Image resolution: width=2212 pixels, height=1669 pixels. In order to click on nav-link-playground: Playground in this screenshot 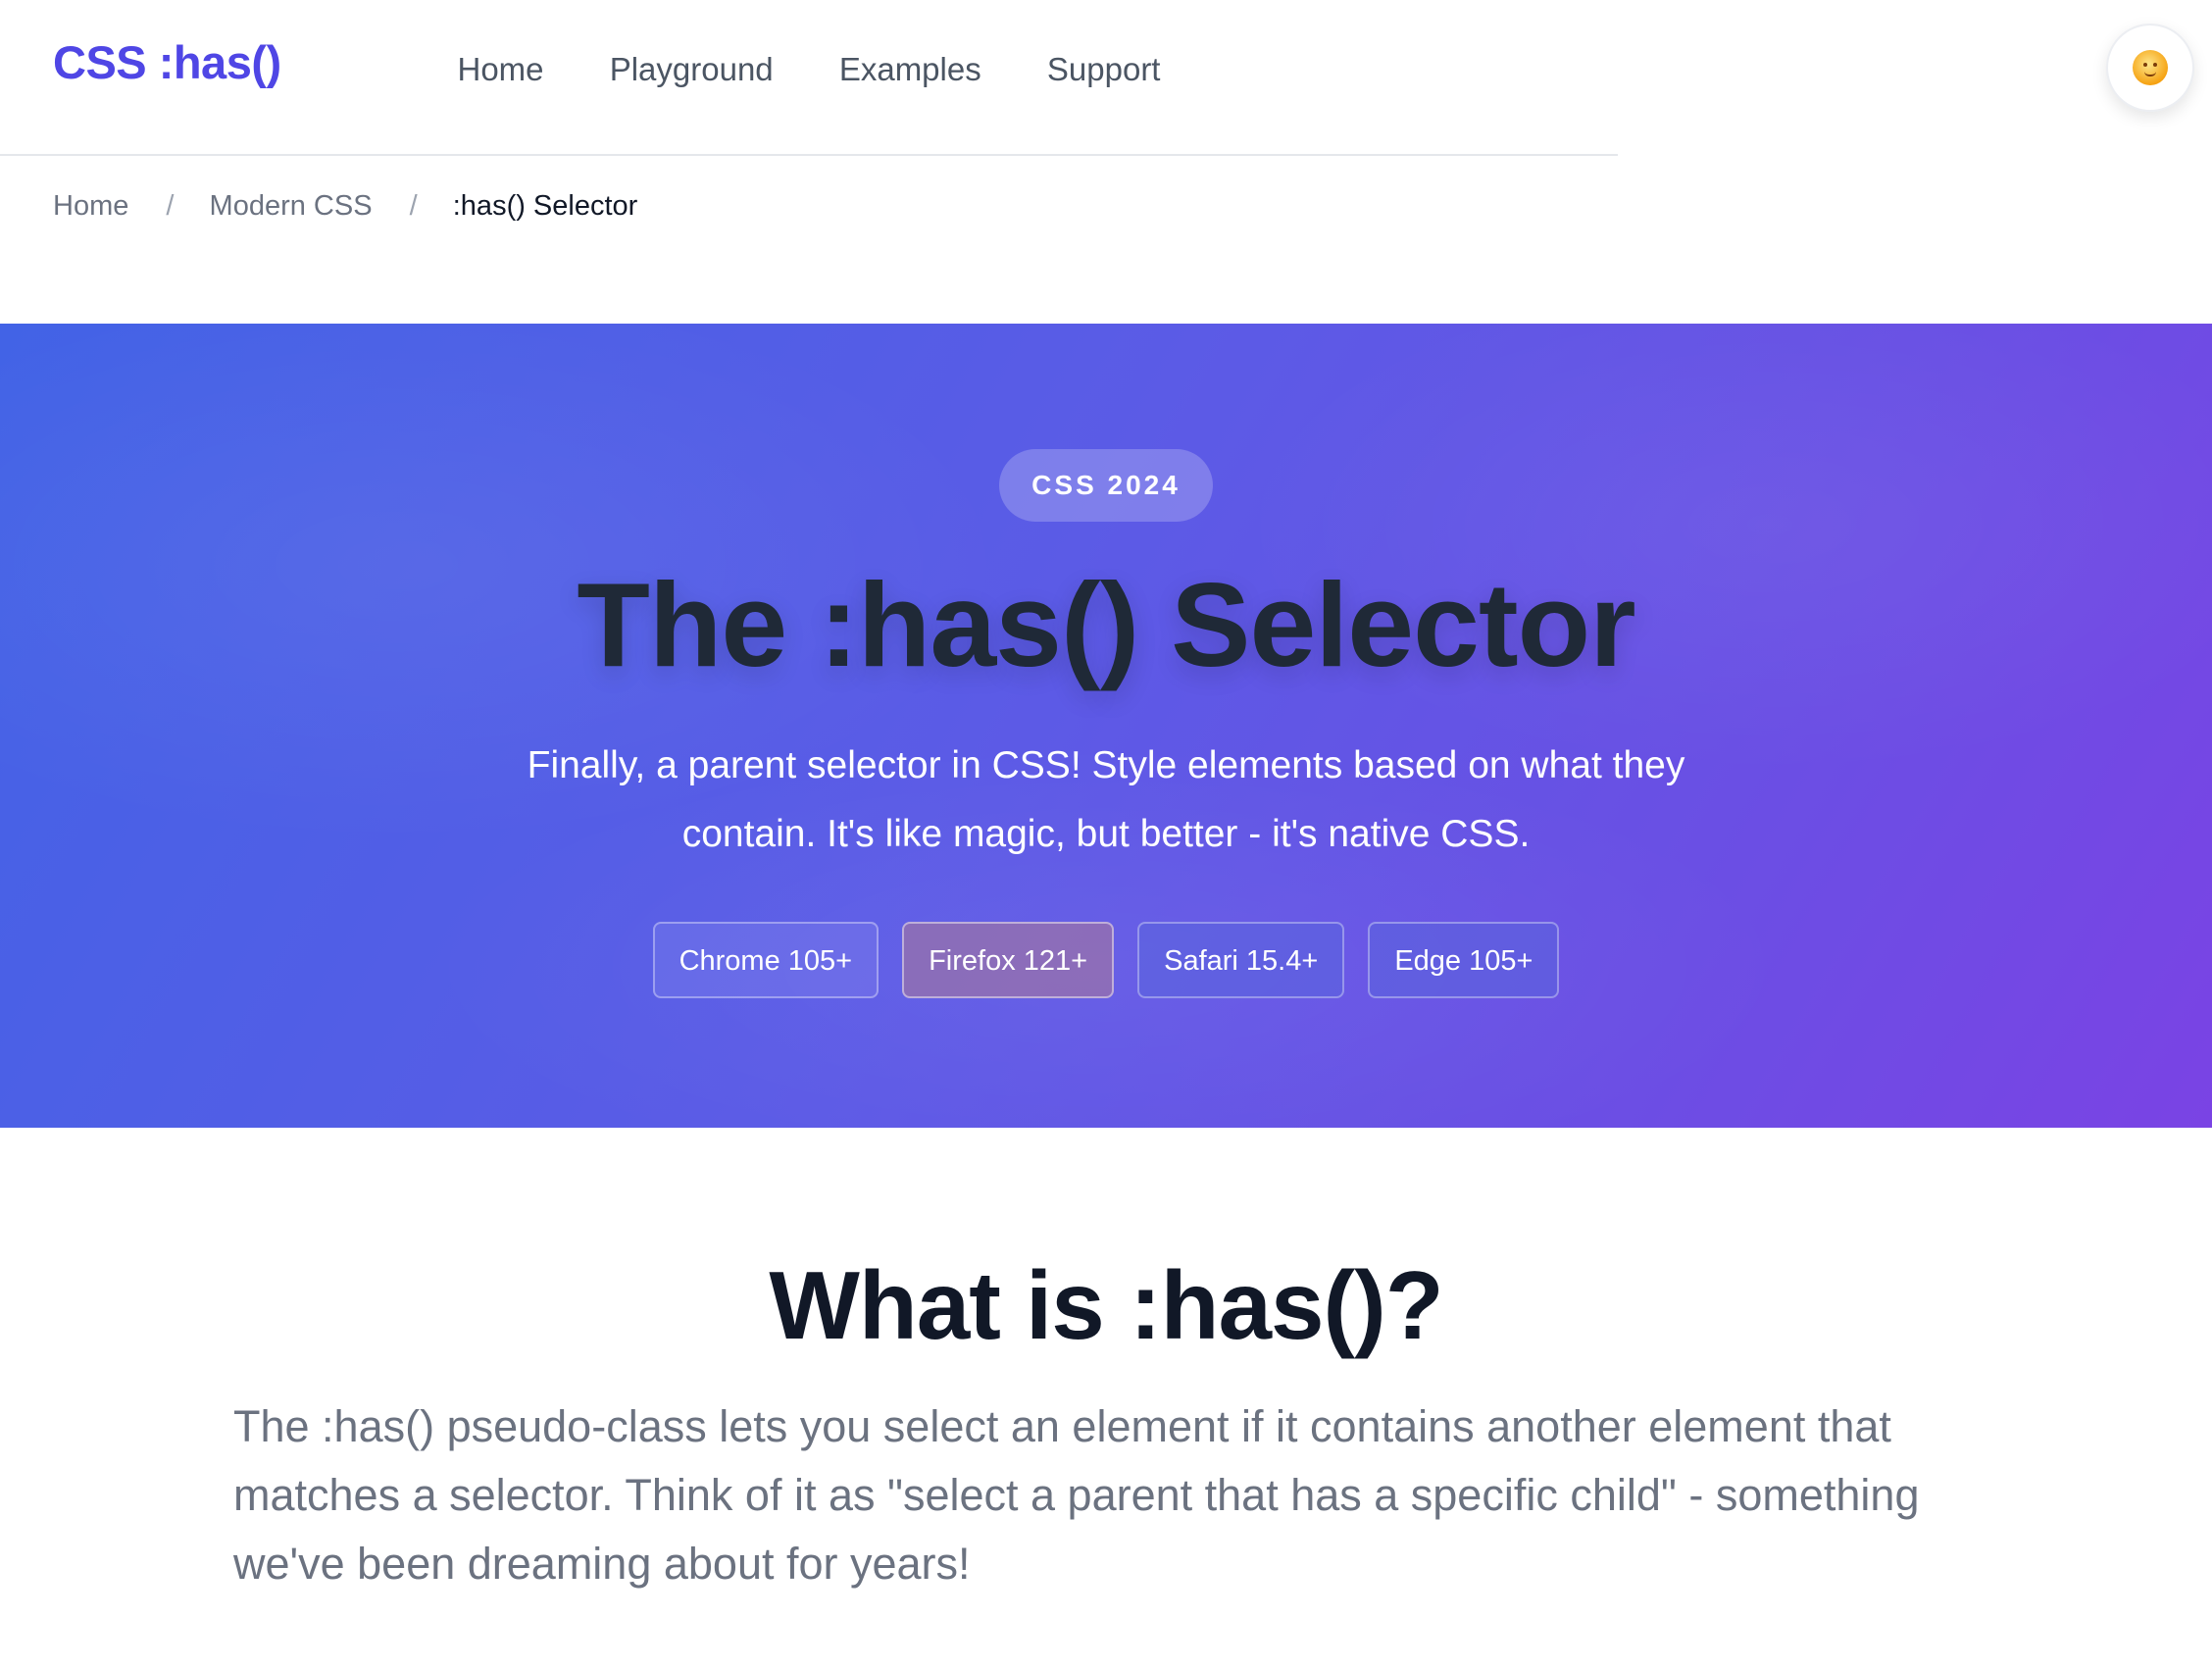, I will do `click(692, 69)`.